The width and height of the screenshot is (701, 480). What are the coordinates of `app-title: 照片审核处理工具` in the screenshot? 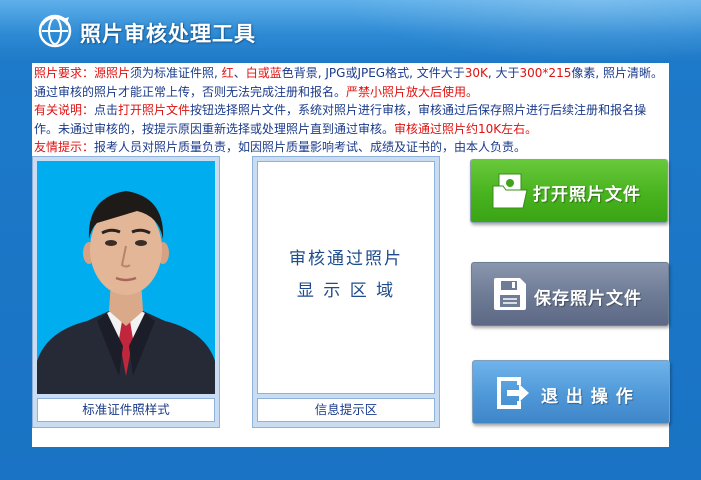 It's located at (168, 34).